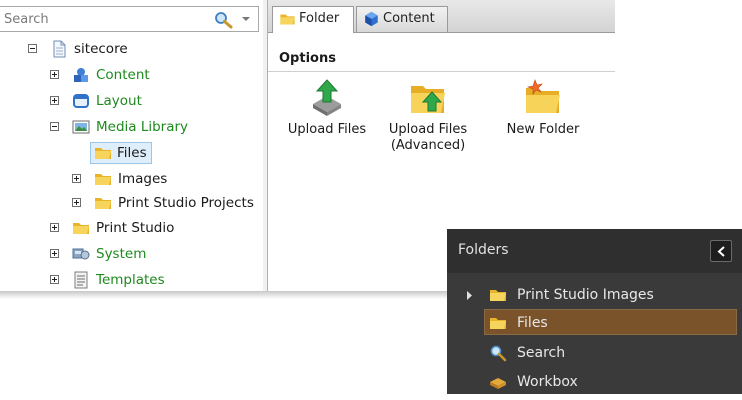 This screenshot has width=742, height=400. I want to click on folder-item-label: Print Studio Images, so click(585, 295).